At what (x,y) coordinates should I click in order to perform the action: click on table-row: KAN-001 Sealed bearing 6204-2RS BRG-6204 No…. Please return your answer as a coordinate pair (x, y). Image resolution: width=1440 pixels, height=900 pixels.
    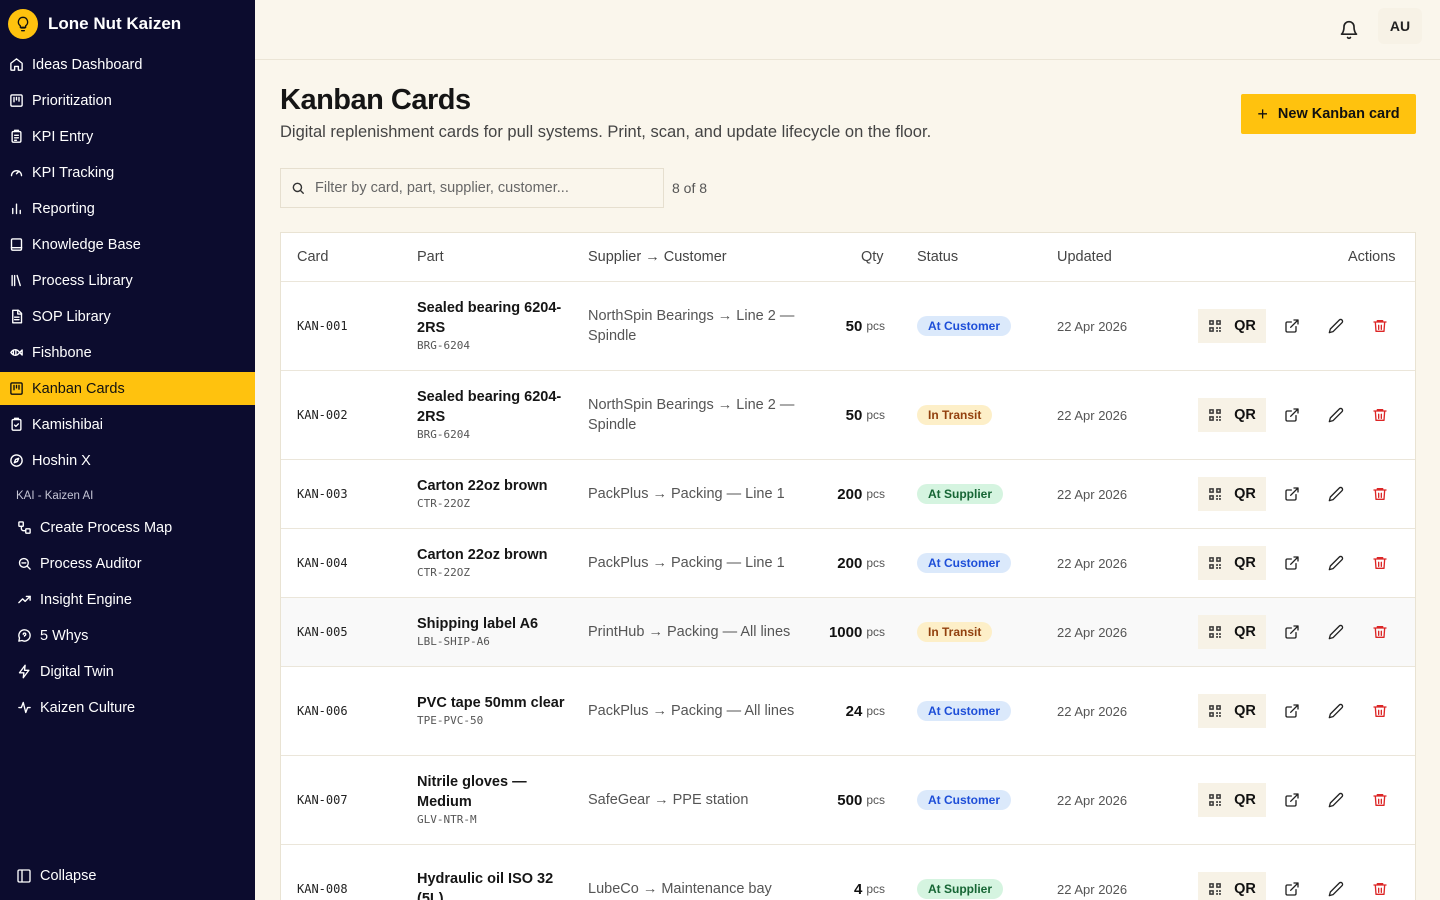
    Looking at the image, I should click on (848, 326).